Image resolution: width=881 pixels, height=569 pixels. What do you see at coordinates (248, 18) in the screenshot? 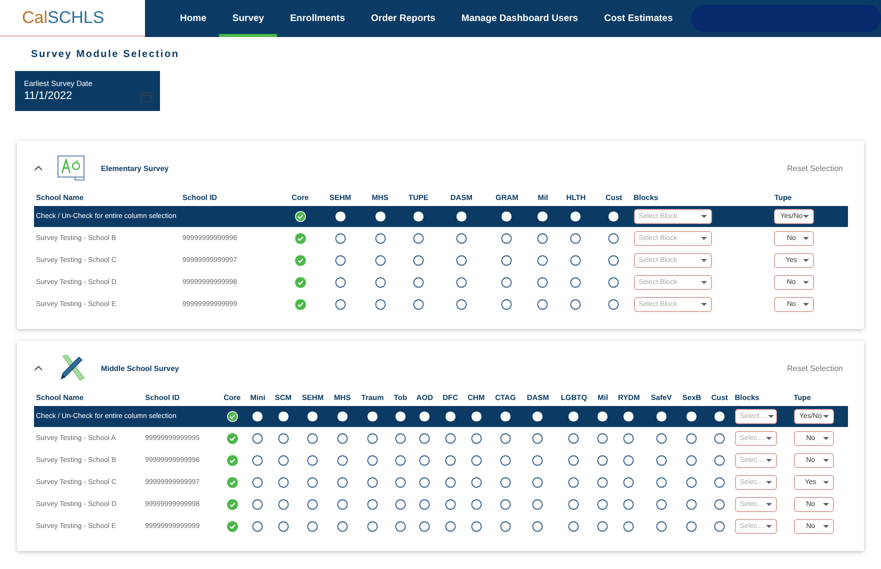
I see `nav-tab: Survey` at bounding box center [248, 18].